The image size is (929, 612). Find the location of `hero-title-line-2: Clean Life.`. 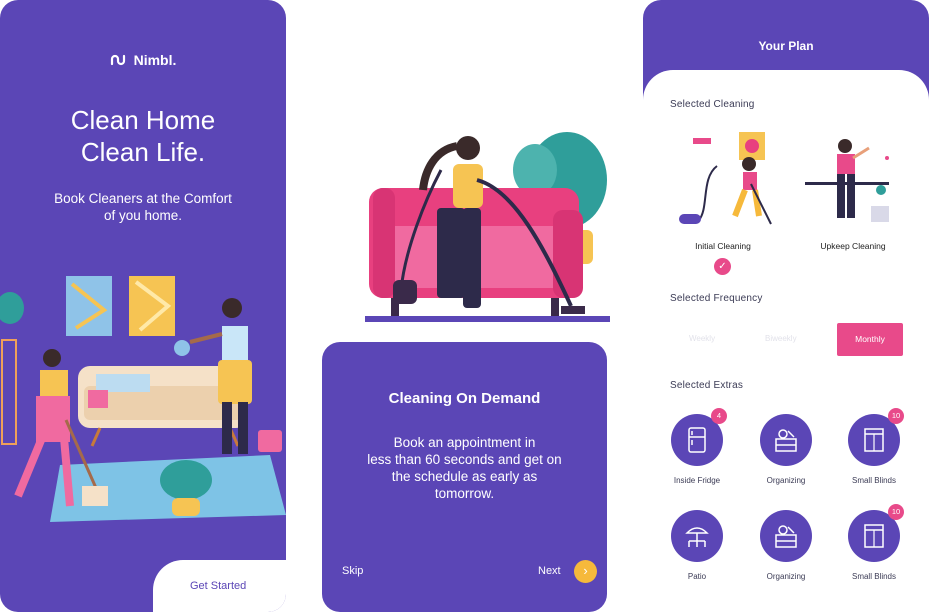

hero-title-line-2: Clean Life. is located at coordinates (143, 152).